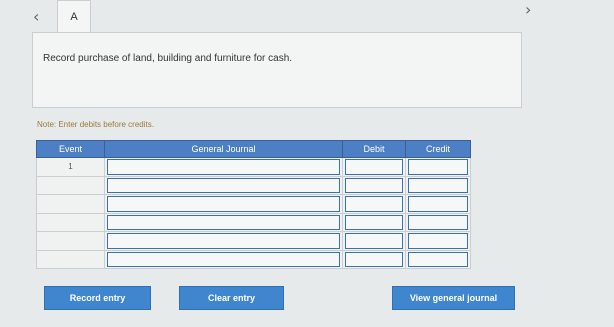  What do you see at coordinates (438, 149) in the screenshot?
I see `header-credit: Credit` at bounding box center [438, 149].